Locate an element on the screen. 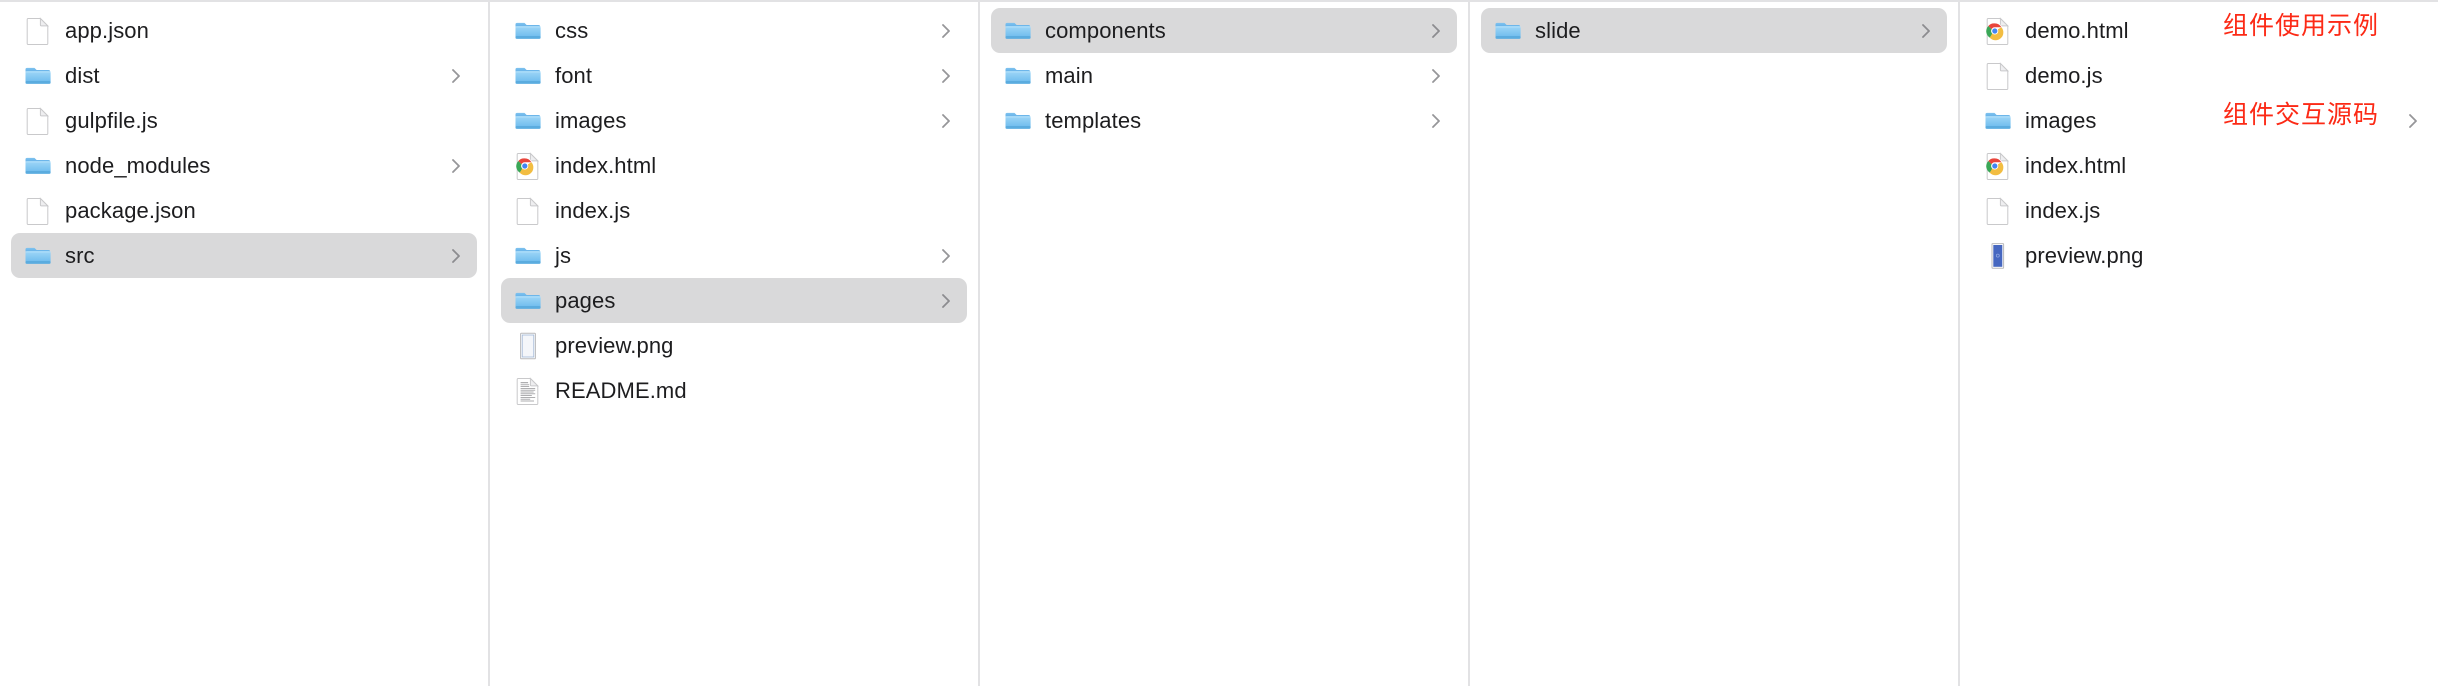 This screenshot has width=2438, height=686. file-name-label: gulpfile.js is located at coordinates (111, 120).